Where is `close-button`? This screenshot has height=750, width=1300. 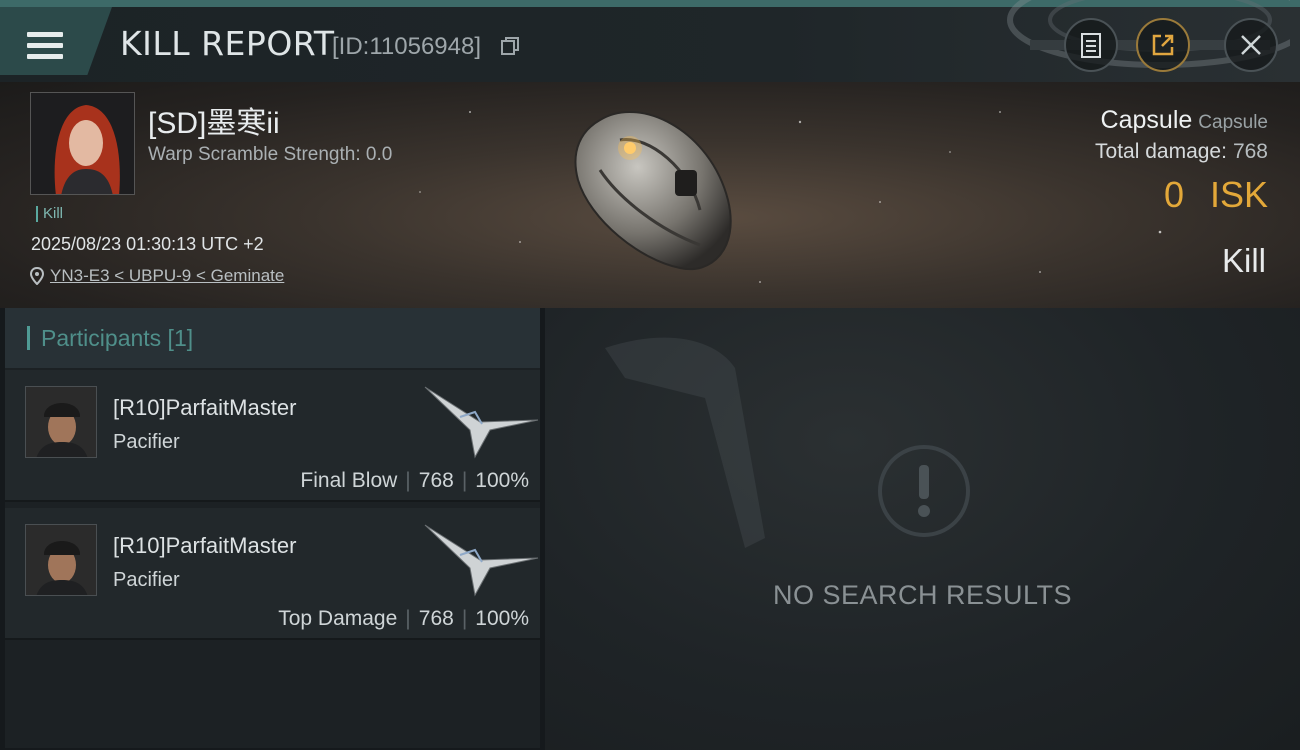 close-button is located at coordinates (1251, 45).